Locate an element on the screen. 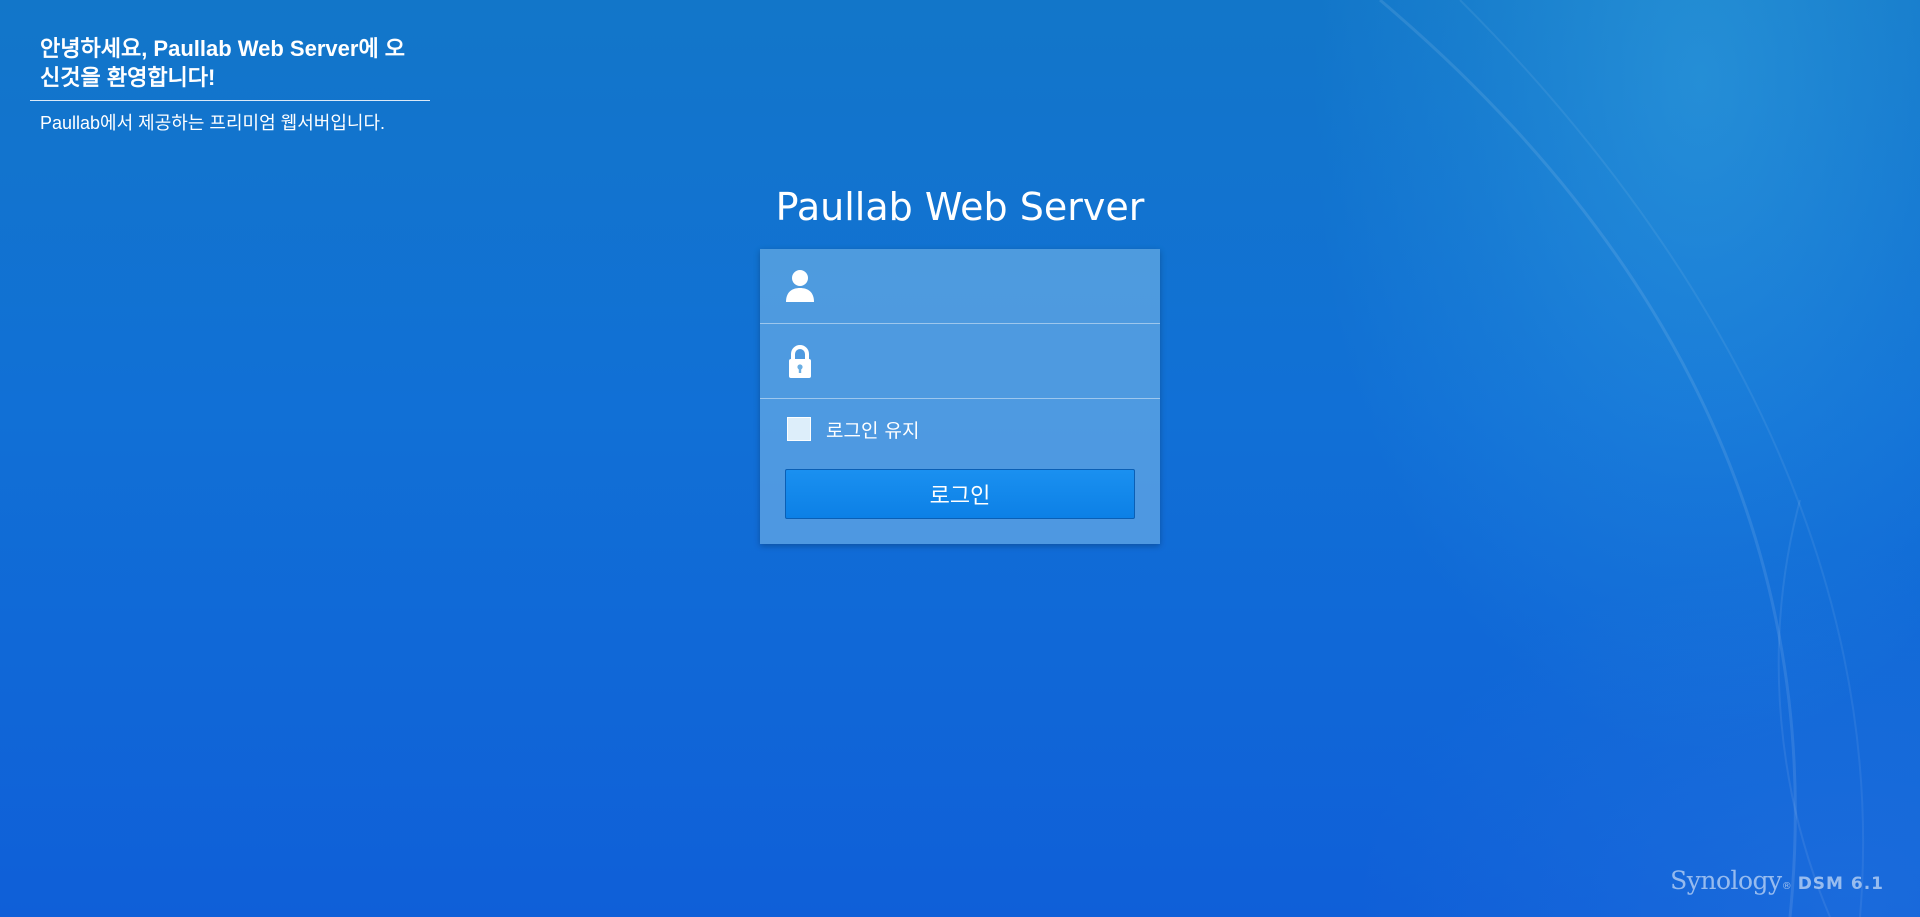  remember-checkbox is located at coordinates (799, 429).